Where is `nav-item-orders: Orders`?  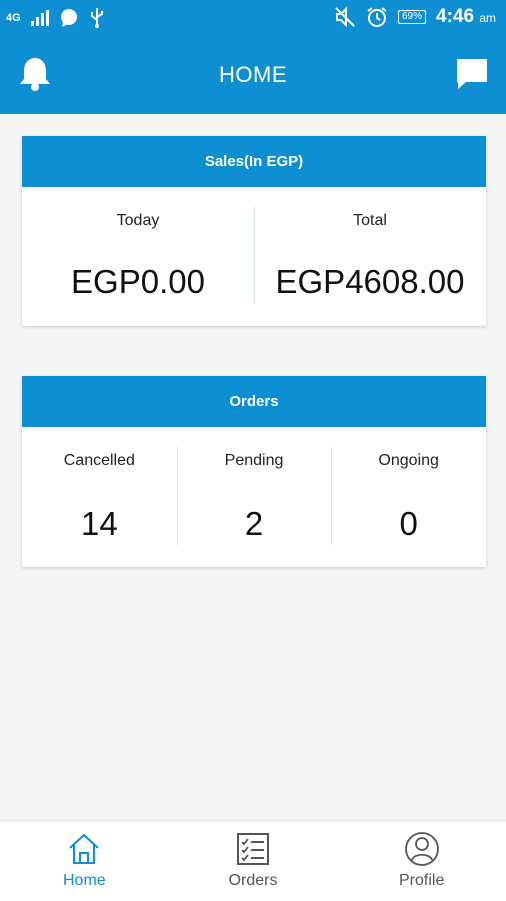
nav-item-orders: Orders is located at coordinates (253, 861).